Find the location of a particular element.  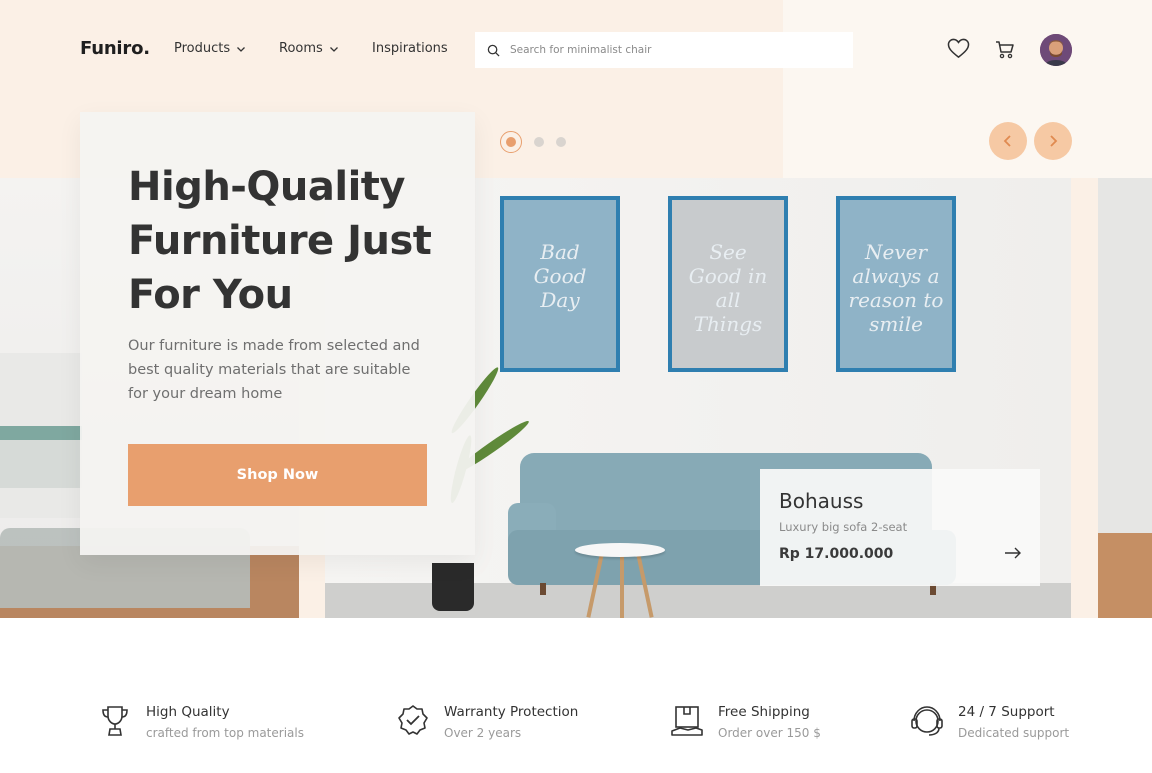

shop-now-button: Shop Now is located at coordinates (277, 475).